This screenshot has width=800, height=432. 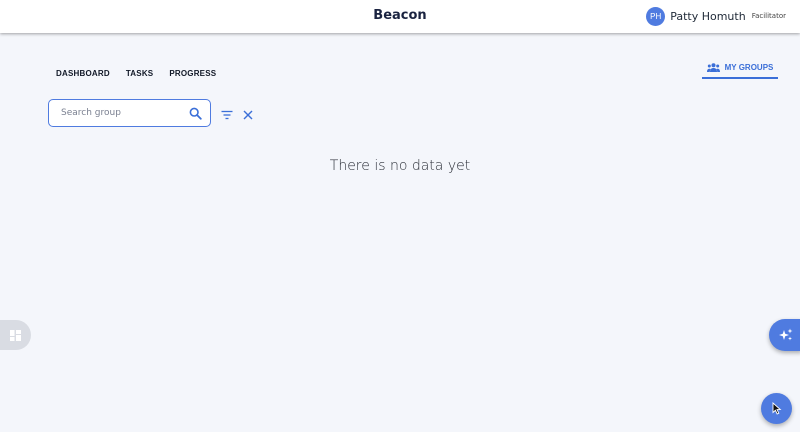 What do you see at coordinates (749, 67) in the screenshot?
I see `my-groups-label: MY GROUPS` at bounding box center [749, 67].